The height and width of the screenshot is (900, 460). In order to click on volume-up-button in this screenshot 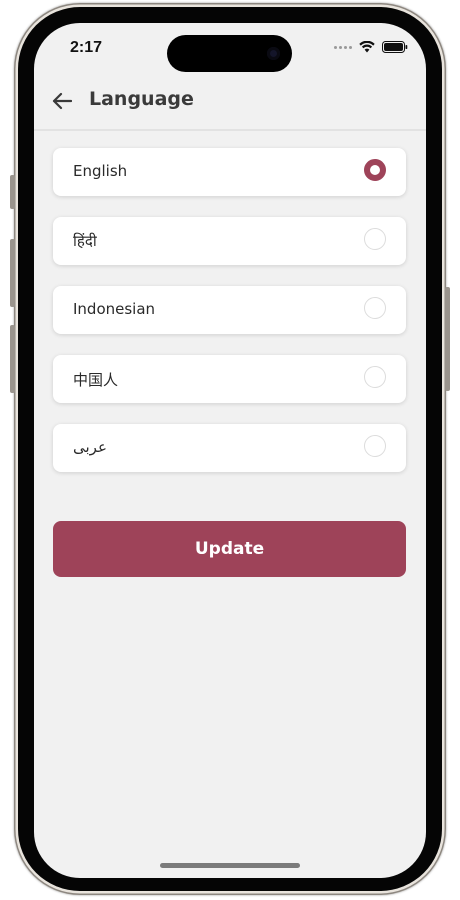, I will do `click(12, 273)`.